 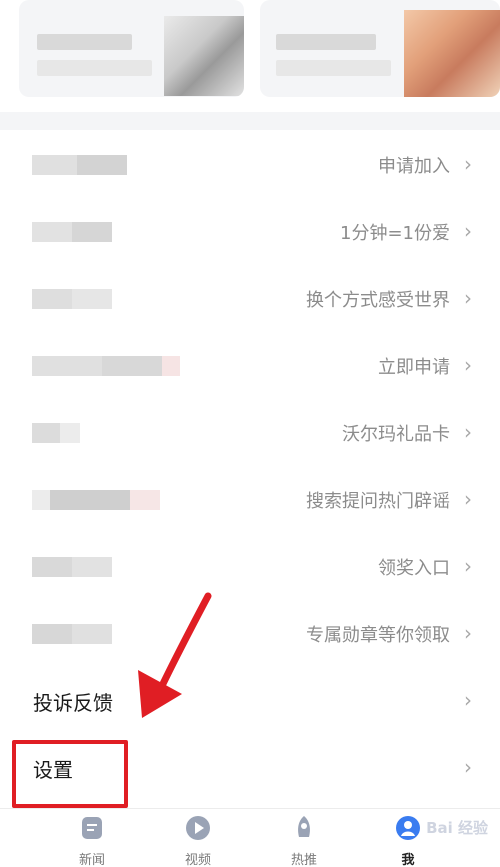 I want to click on row-subtitle: 申请加入, so click(x=414, y=166).